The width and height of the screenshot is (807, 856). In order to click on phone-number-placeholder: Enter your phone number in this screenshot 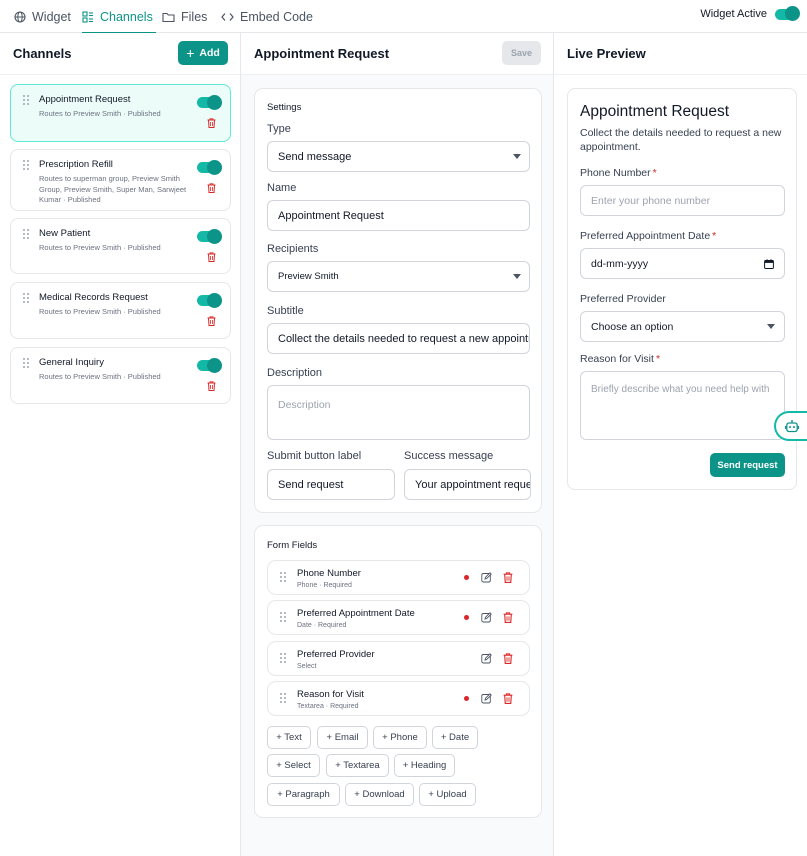, I will do `click(651, 200)`.